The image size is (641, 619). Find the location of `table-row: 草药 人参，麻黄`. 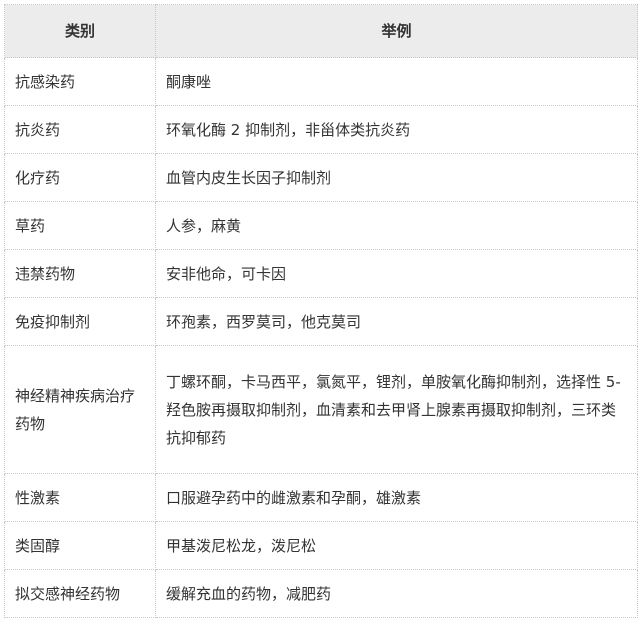

table-row: 草药 人参，麻黄 is located at coordinates (321, 225).